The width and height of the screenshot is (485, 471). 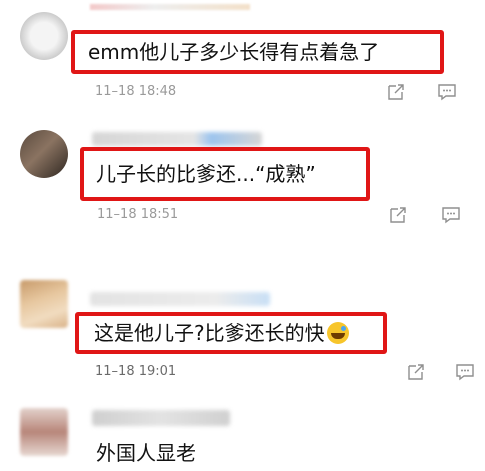 What do you see at coordinates (136, 371) in the screenshot?
I see `comment-timestamp: 11–18 19:01` at bounding box center [136, 371].